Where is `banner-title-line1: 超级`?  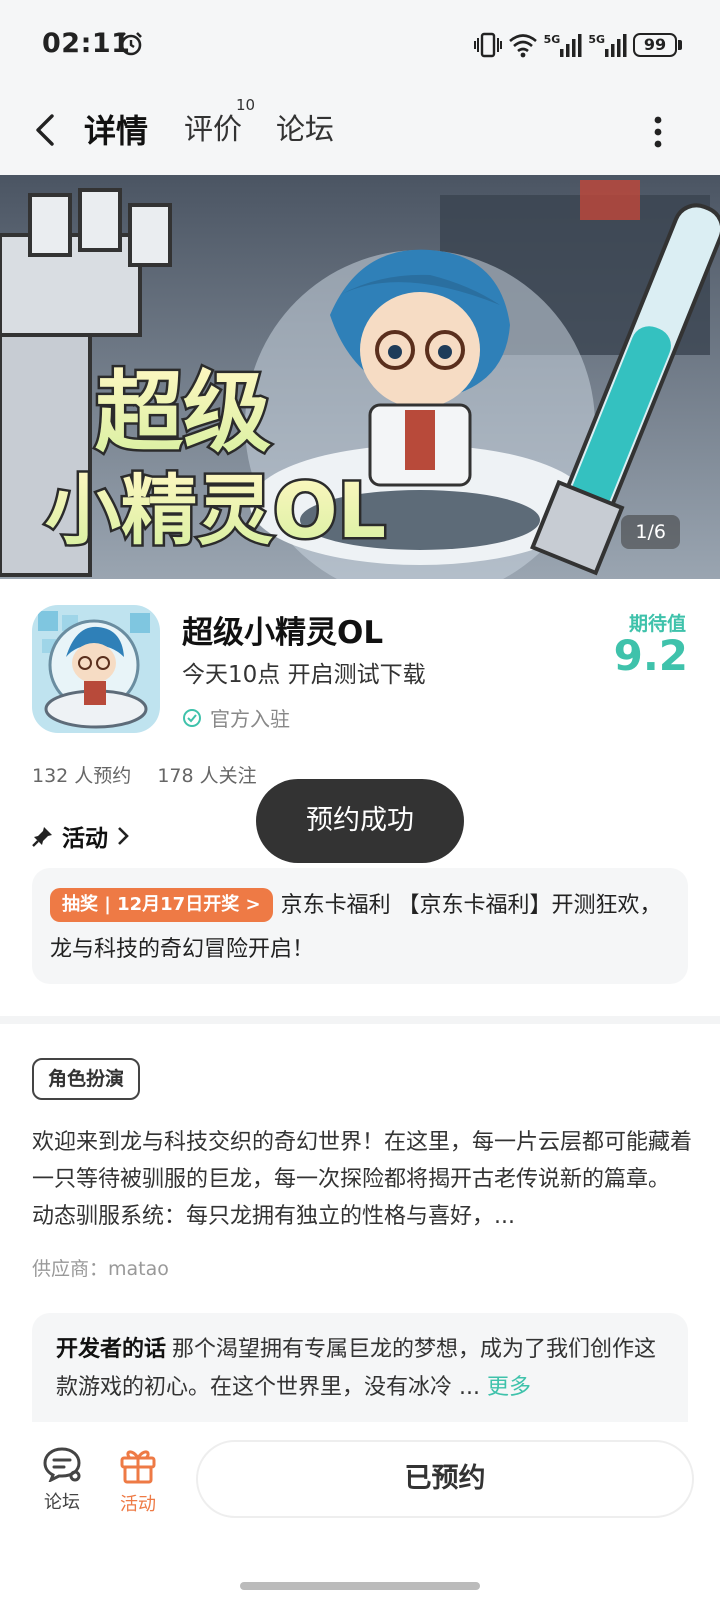
banner-title-line1: 超级 is located at coordinates (183, 412).